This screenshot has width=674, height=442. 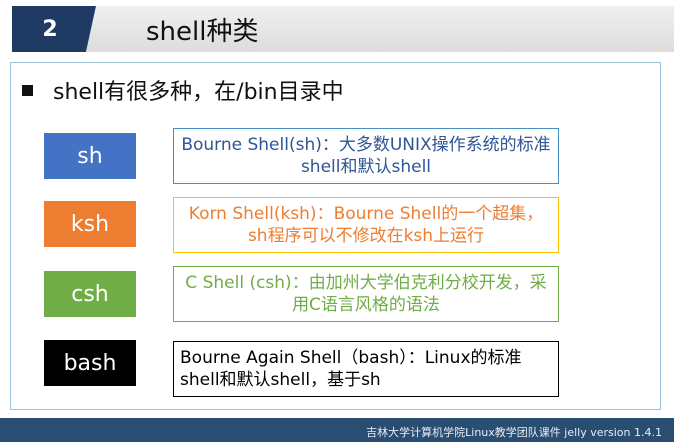 I want to click on shell-desc-csh: C Shell (csh)：由加州大学伯克利分校开发，采用C语言风格的语法, so click(x=366, y=294).